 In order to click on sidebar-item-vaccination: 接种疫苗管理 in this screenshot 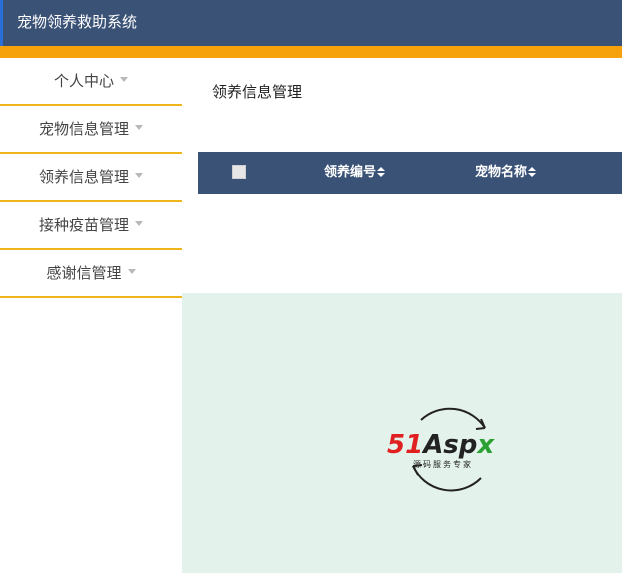, I will do `click(91, 226)`.